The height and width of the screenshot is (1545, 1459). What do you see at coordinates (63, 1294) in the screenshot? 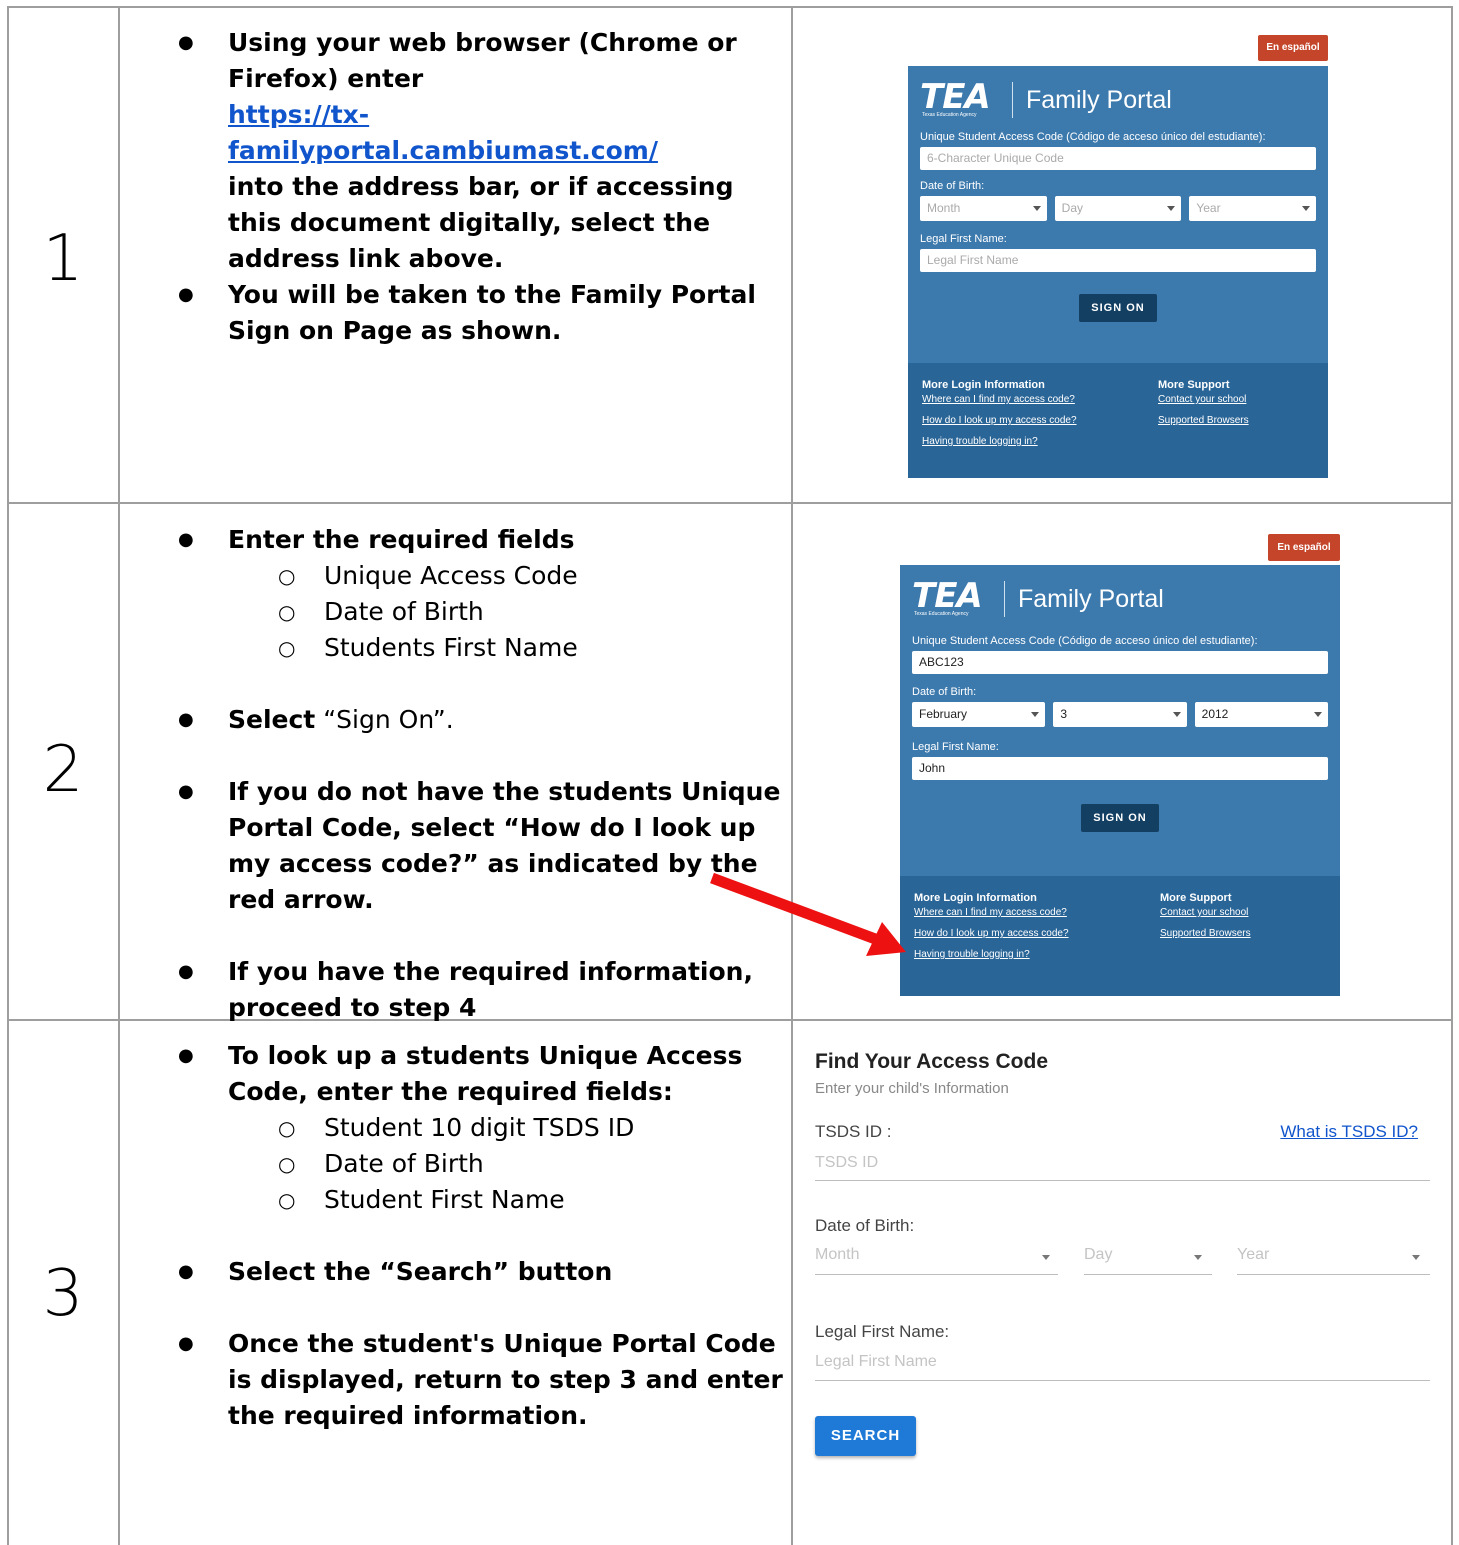
I see `step-number-3: 3` at bounding box center [63, 1294].